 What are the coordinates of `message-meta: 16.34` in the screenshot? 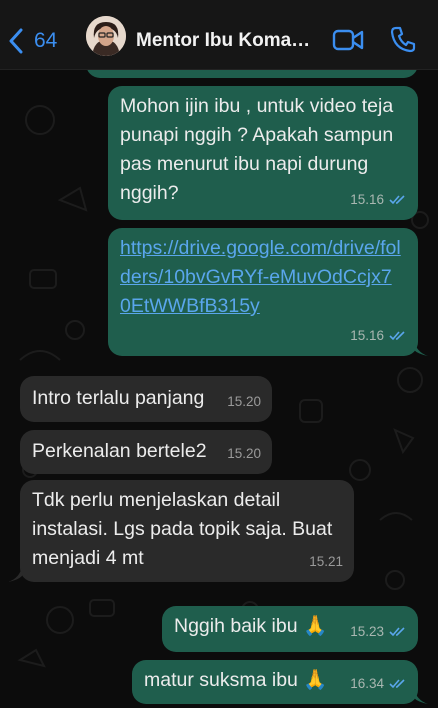 It's located at (378, 683).